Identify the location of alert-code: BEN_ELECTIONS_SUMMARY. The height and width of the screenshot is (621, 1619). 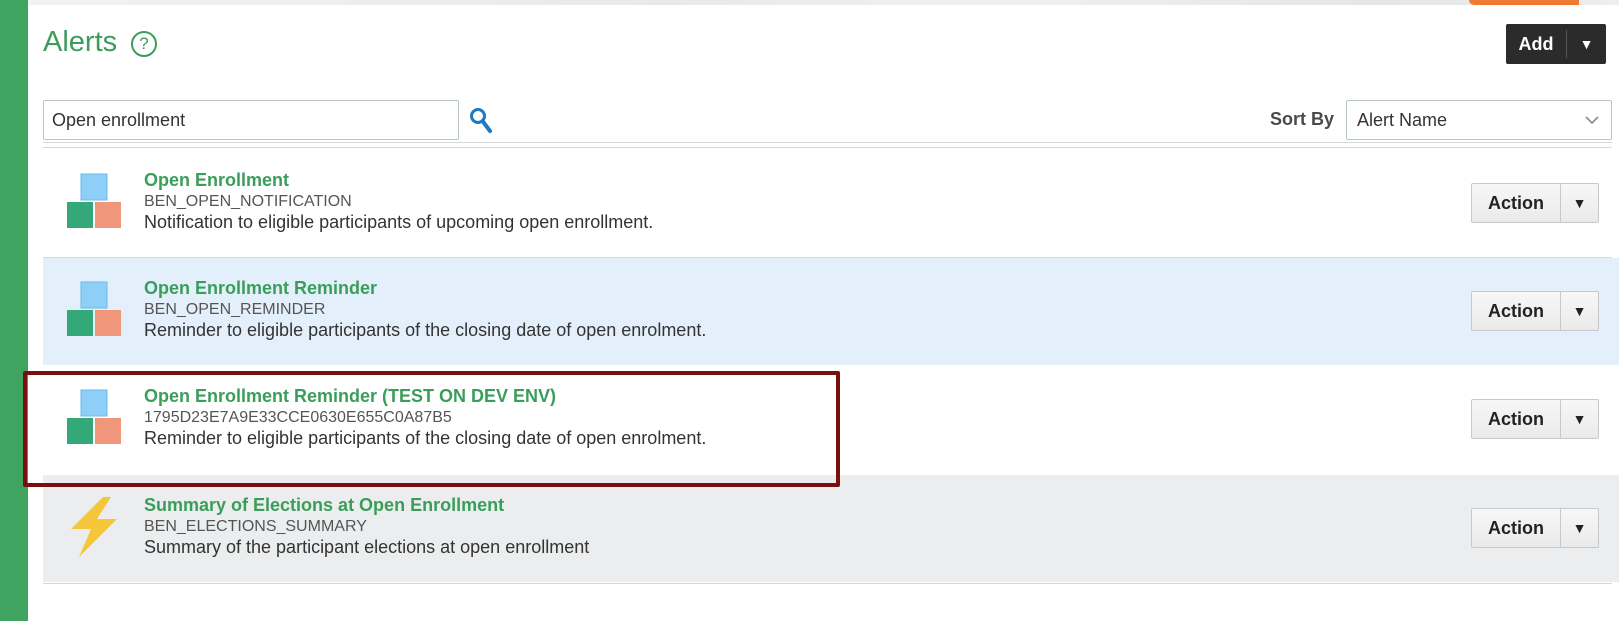
(255, 526).